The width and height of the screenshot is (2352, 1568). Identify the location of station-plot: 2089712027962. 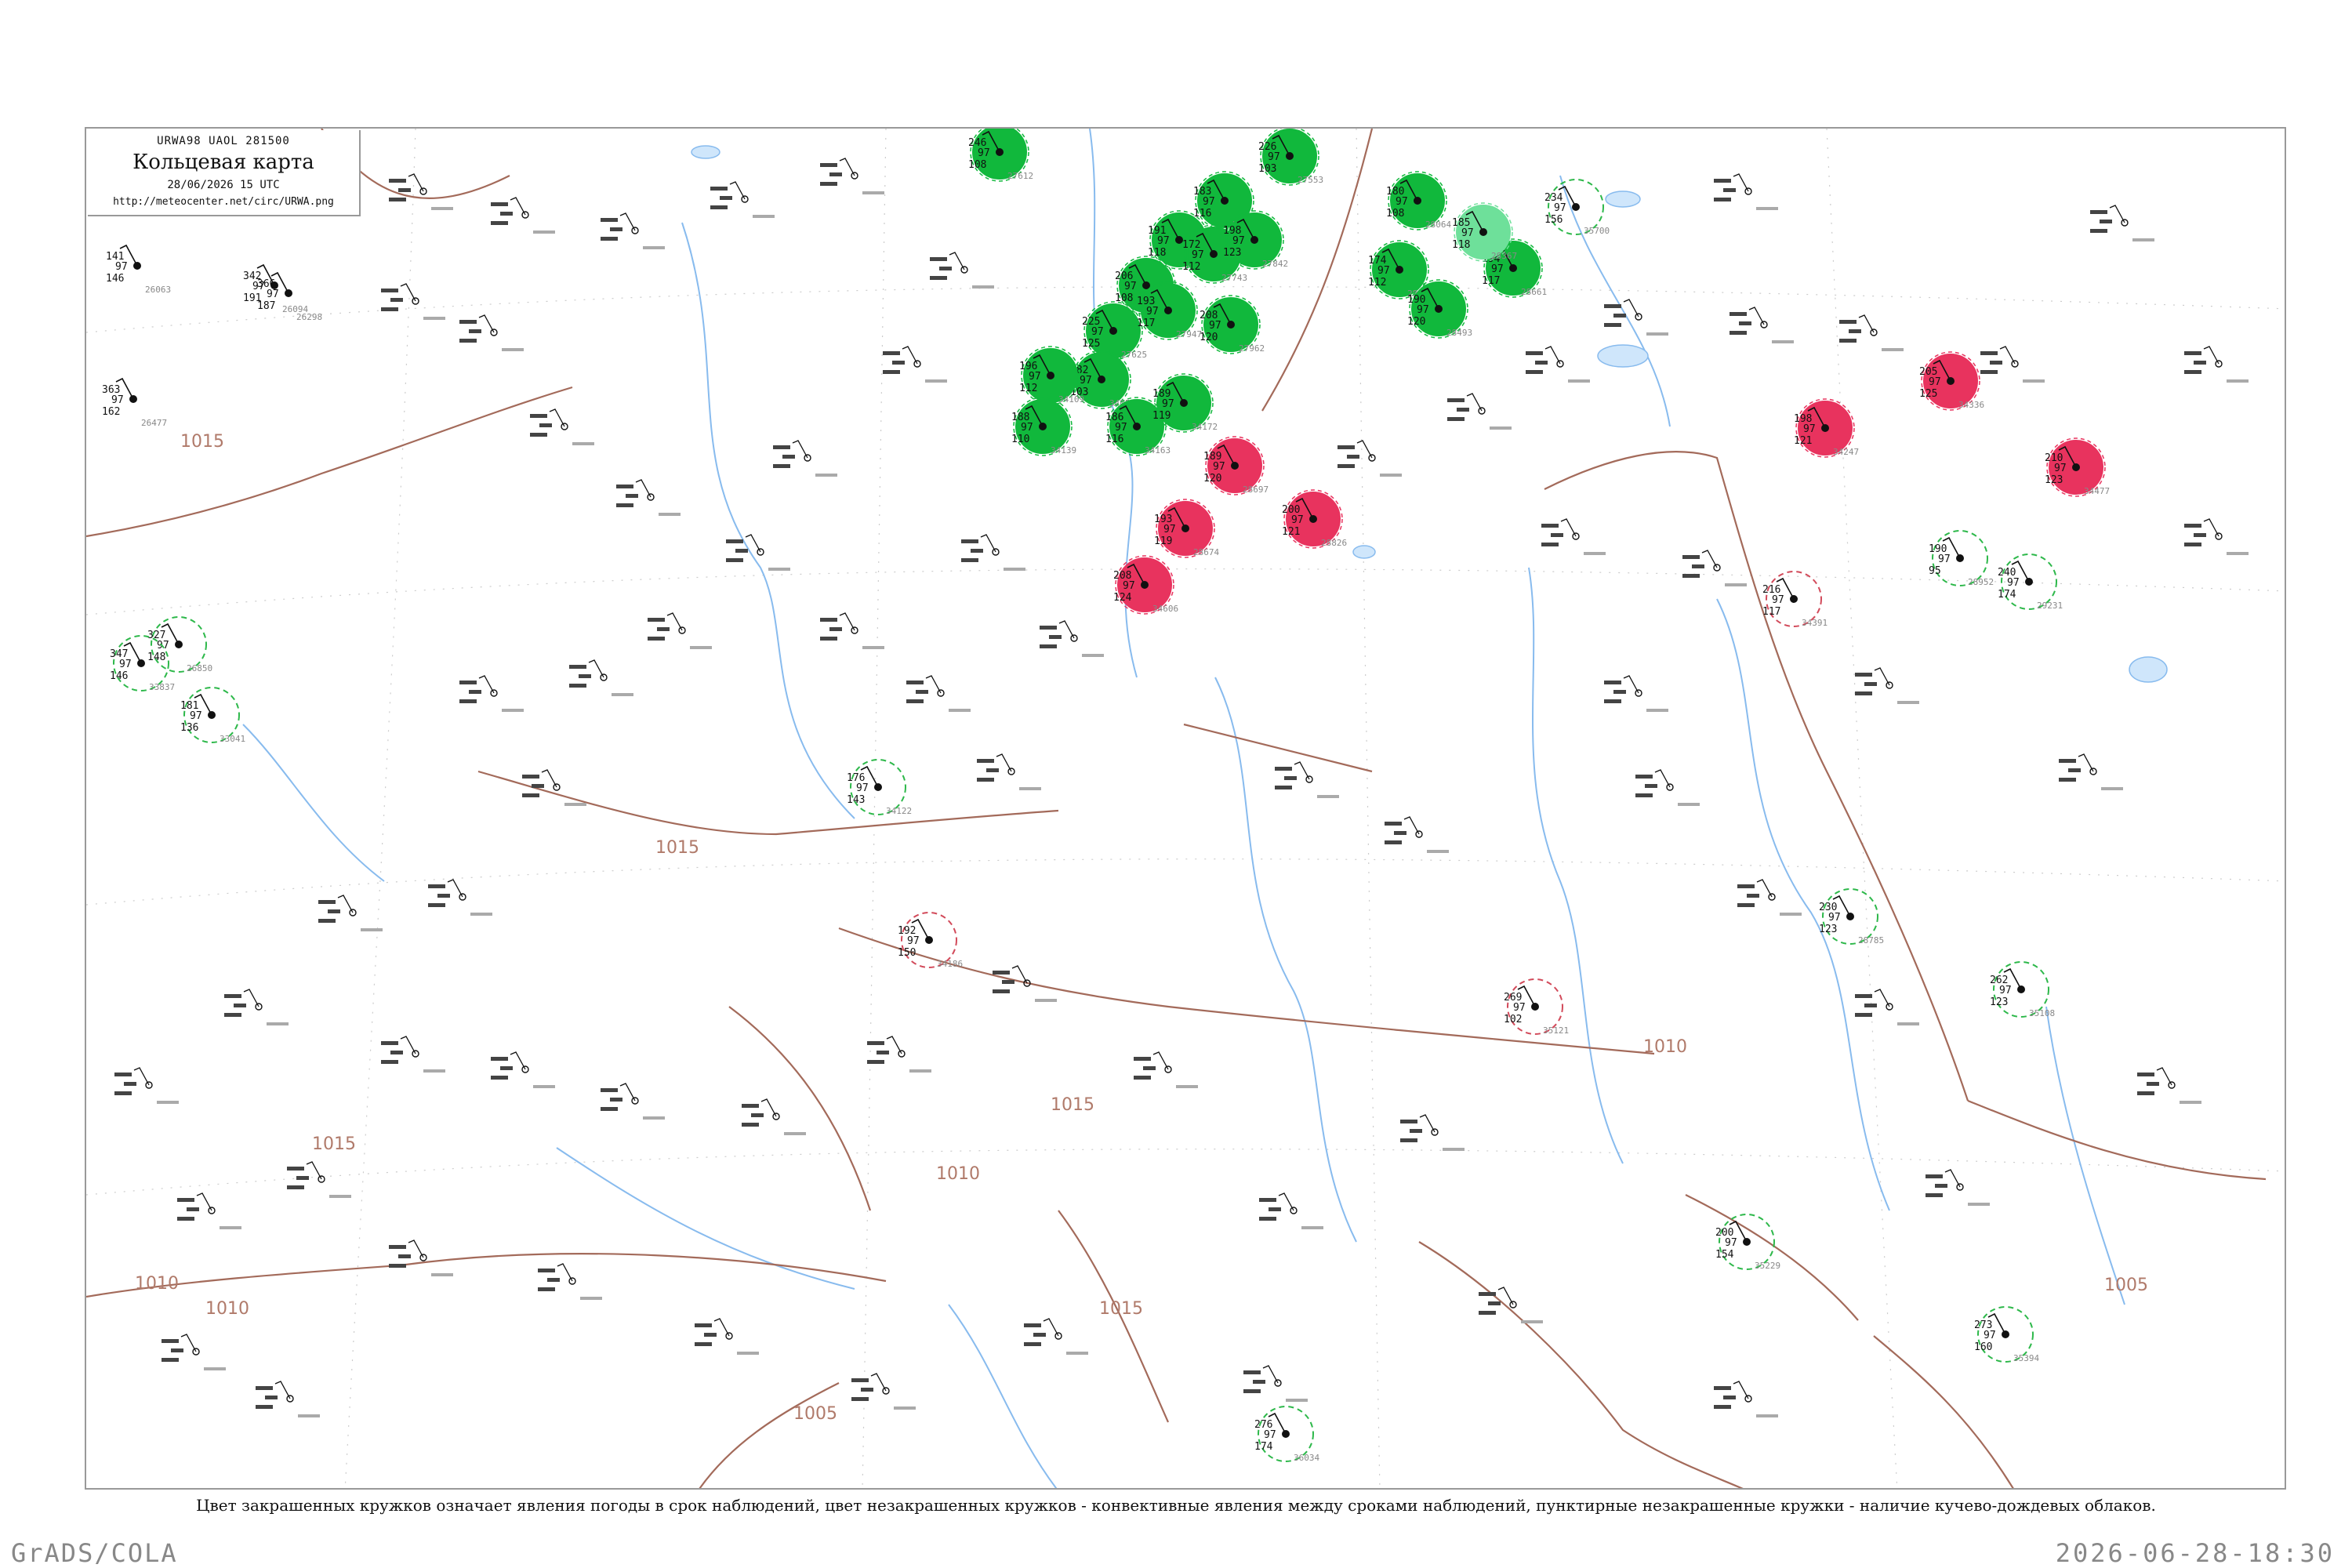
(1232, 324).